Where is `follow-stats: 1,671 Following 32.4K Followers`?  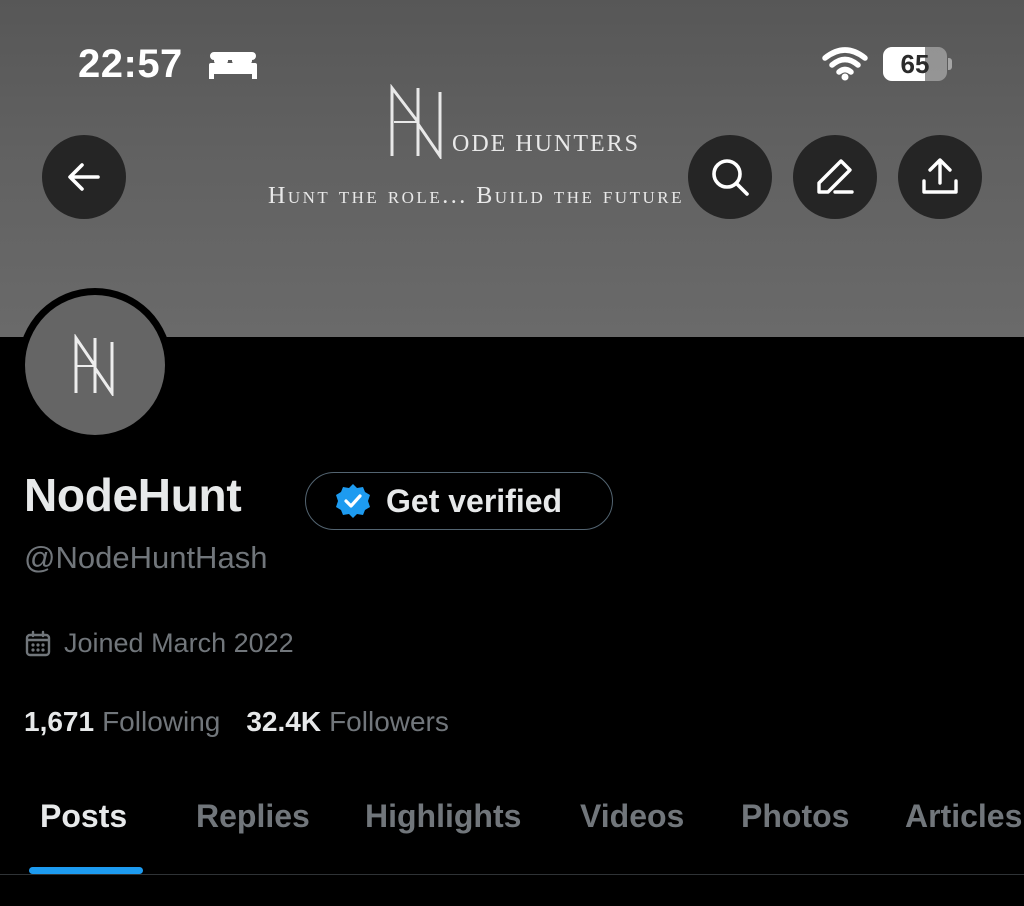
follow-stats: 1,671 Following 32.4K Followers is located at coordinates (236, 722).